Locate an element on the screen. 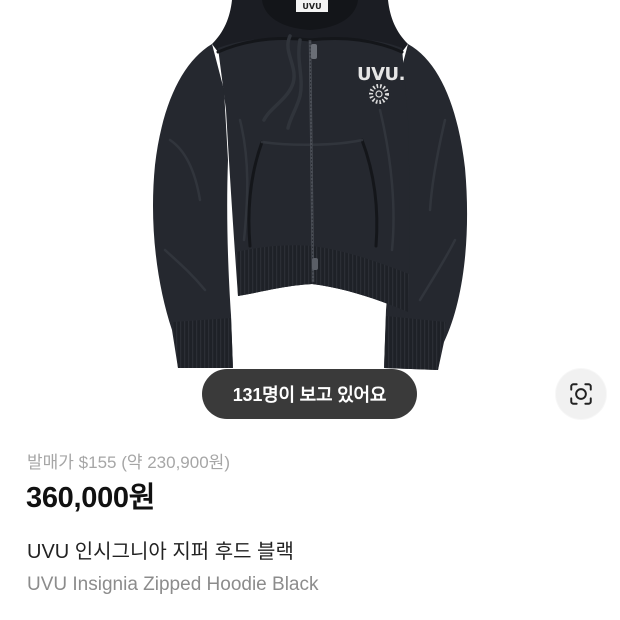 This screenshot has width=620, height=620. image-search-icon is located at coordinates (581, 394).